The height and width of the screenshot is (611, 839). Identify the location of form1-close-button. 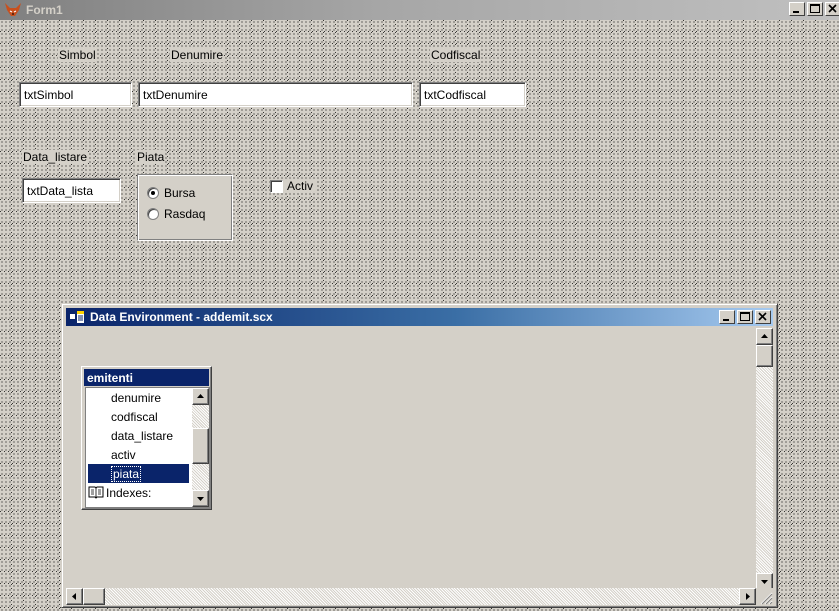
(832, 9).